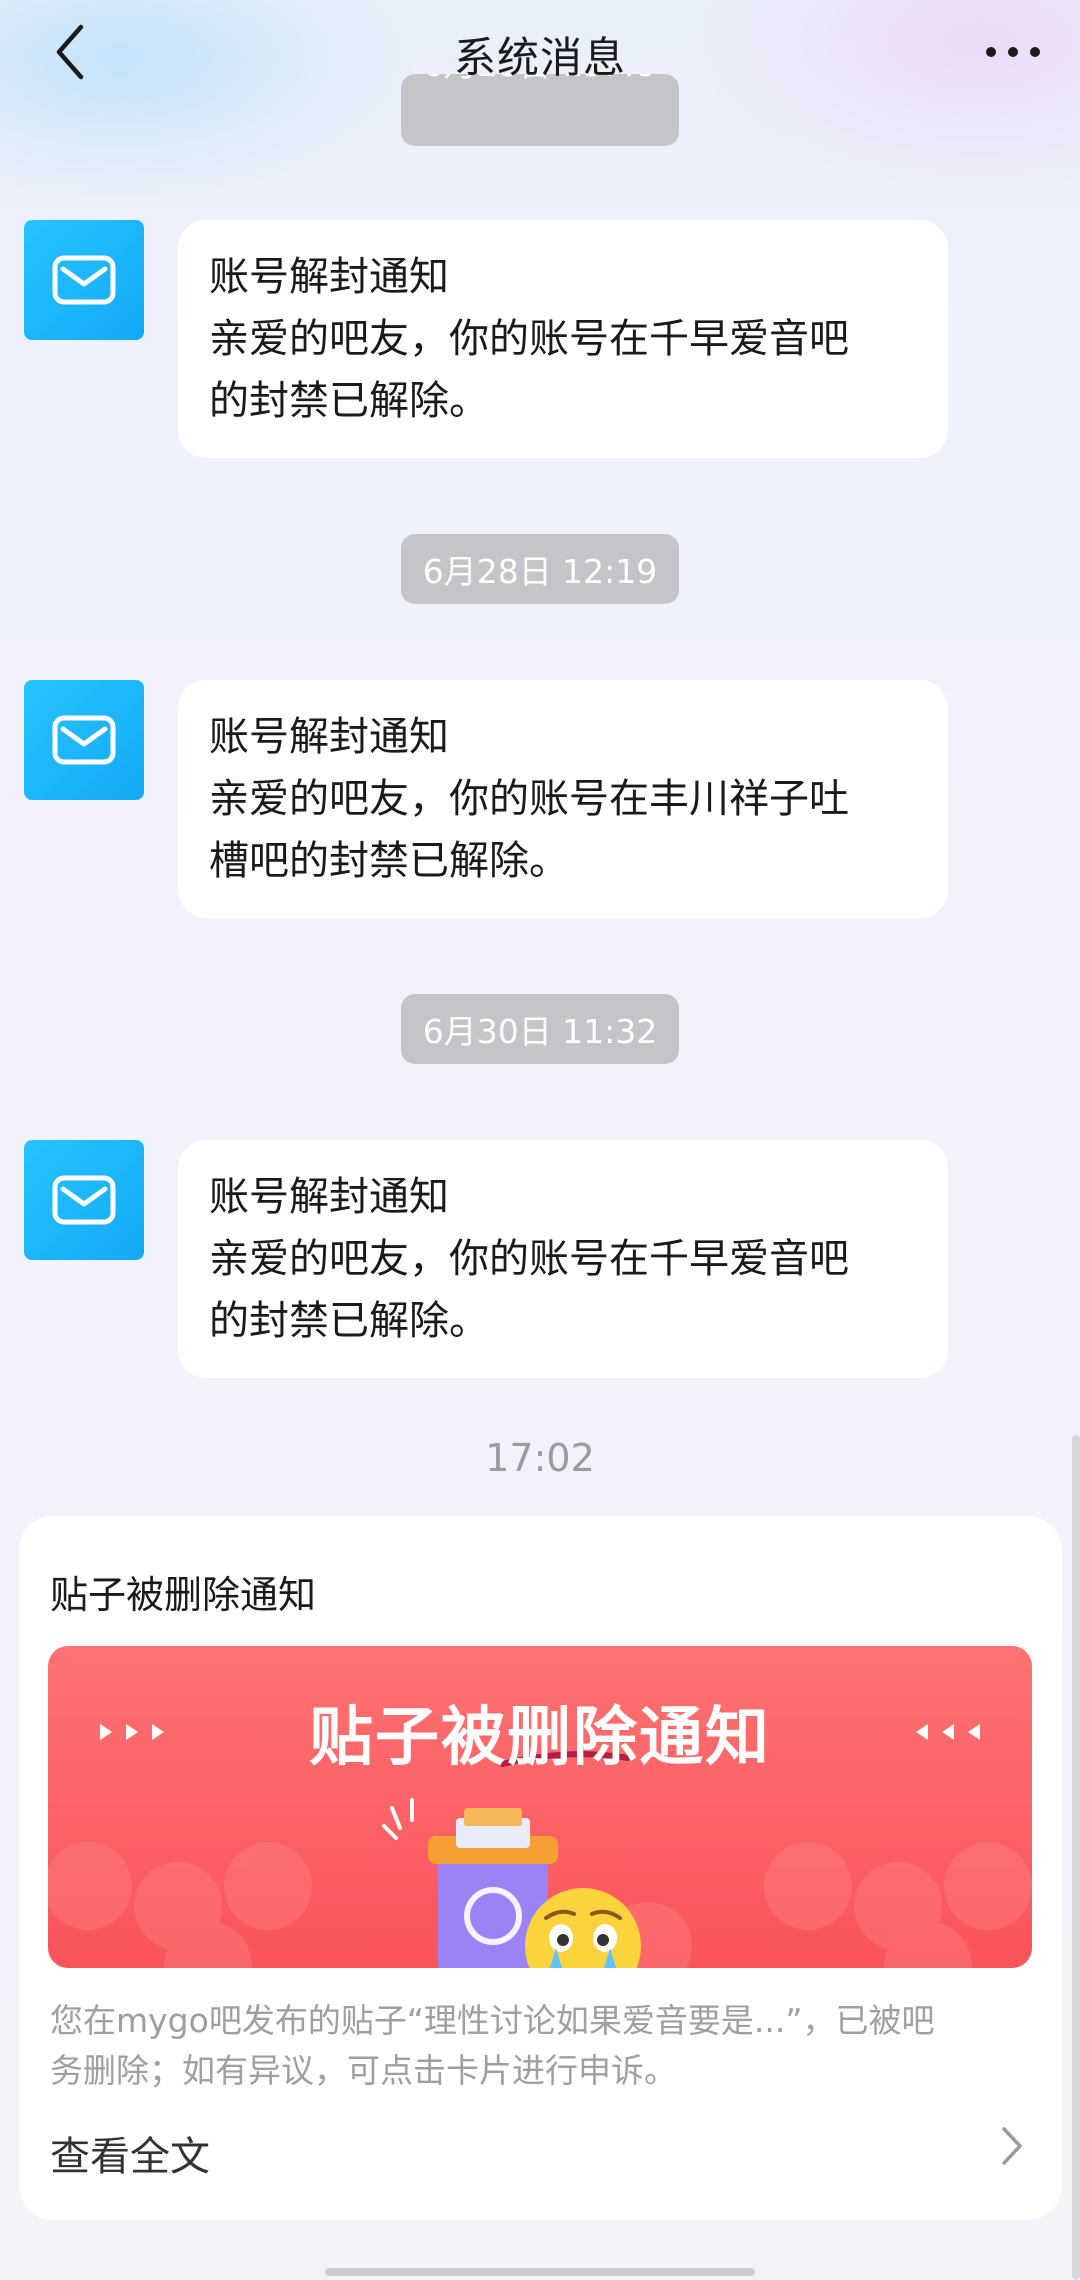 This screenshot has height=2280, width=1080. Describe the element at coordinates (529, 799) in the screenshot. I see `message-body-line: 亲爱的吧友，你的账号在丰川祥子吐` at that location.